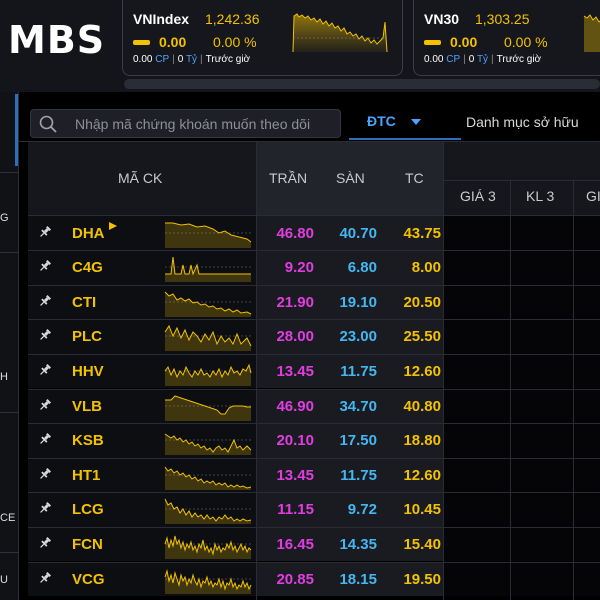 The image size is (600, 600). What do you see at coordinates (299, 268) in the screenshot?
I see `ceiling-price: 9.20` at bounding box center [299, 268].